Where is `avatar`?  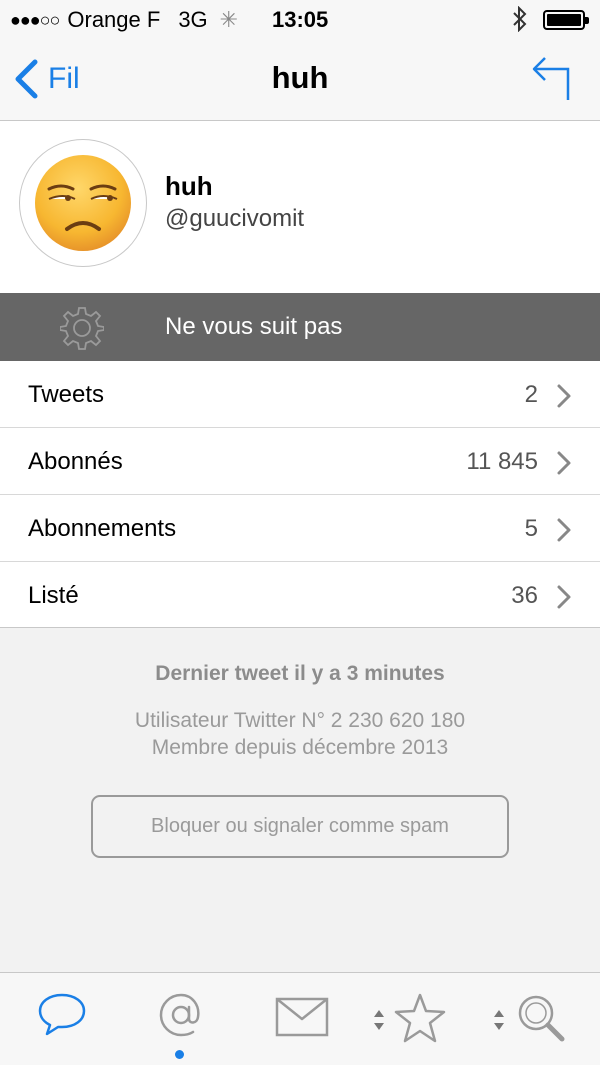 avatar is located at coordinates (83, 203).